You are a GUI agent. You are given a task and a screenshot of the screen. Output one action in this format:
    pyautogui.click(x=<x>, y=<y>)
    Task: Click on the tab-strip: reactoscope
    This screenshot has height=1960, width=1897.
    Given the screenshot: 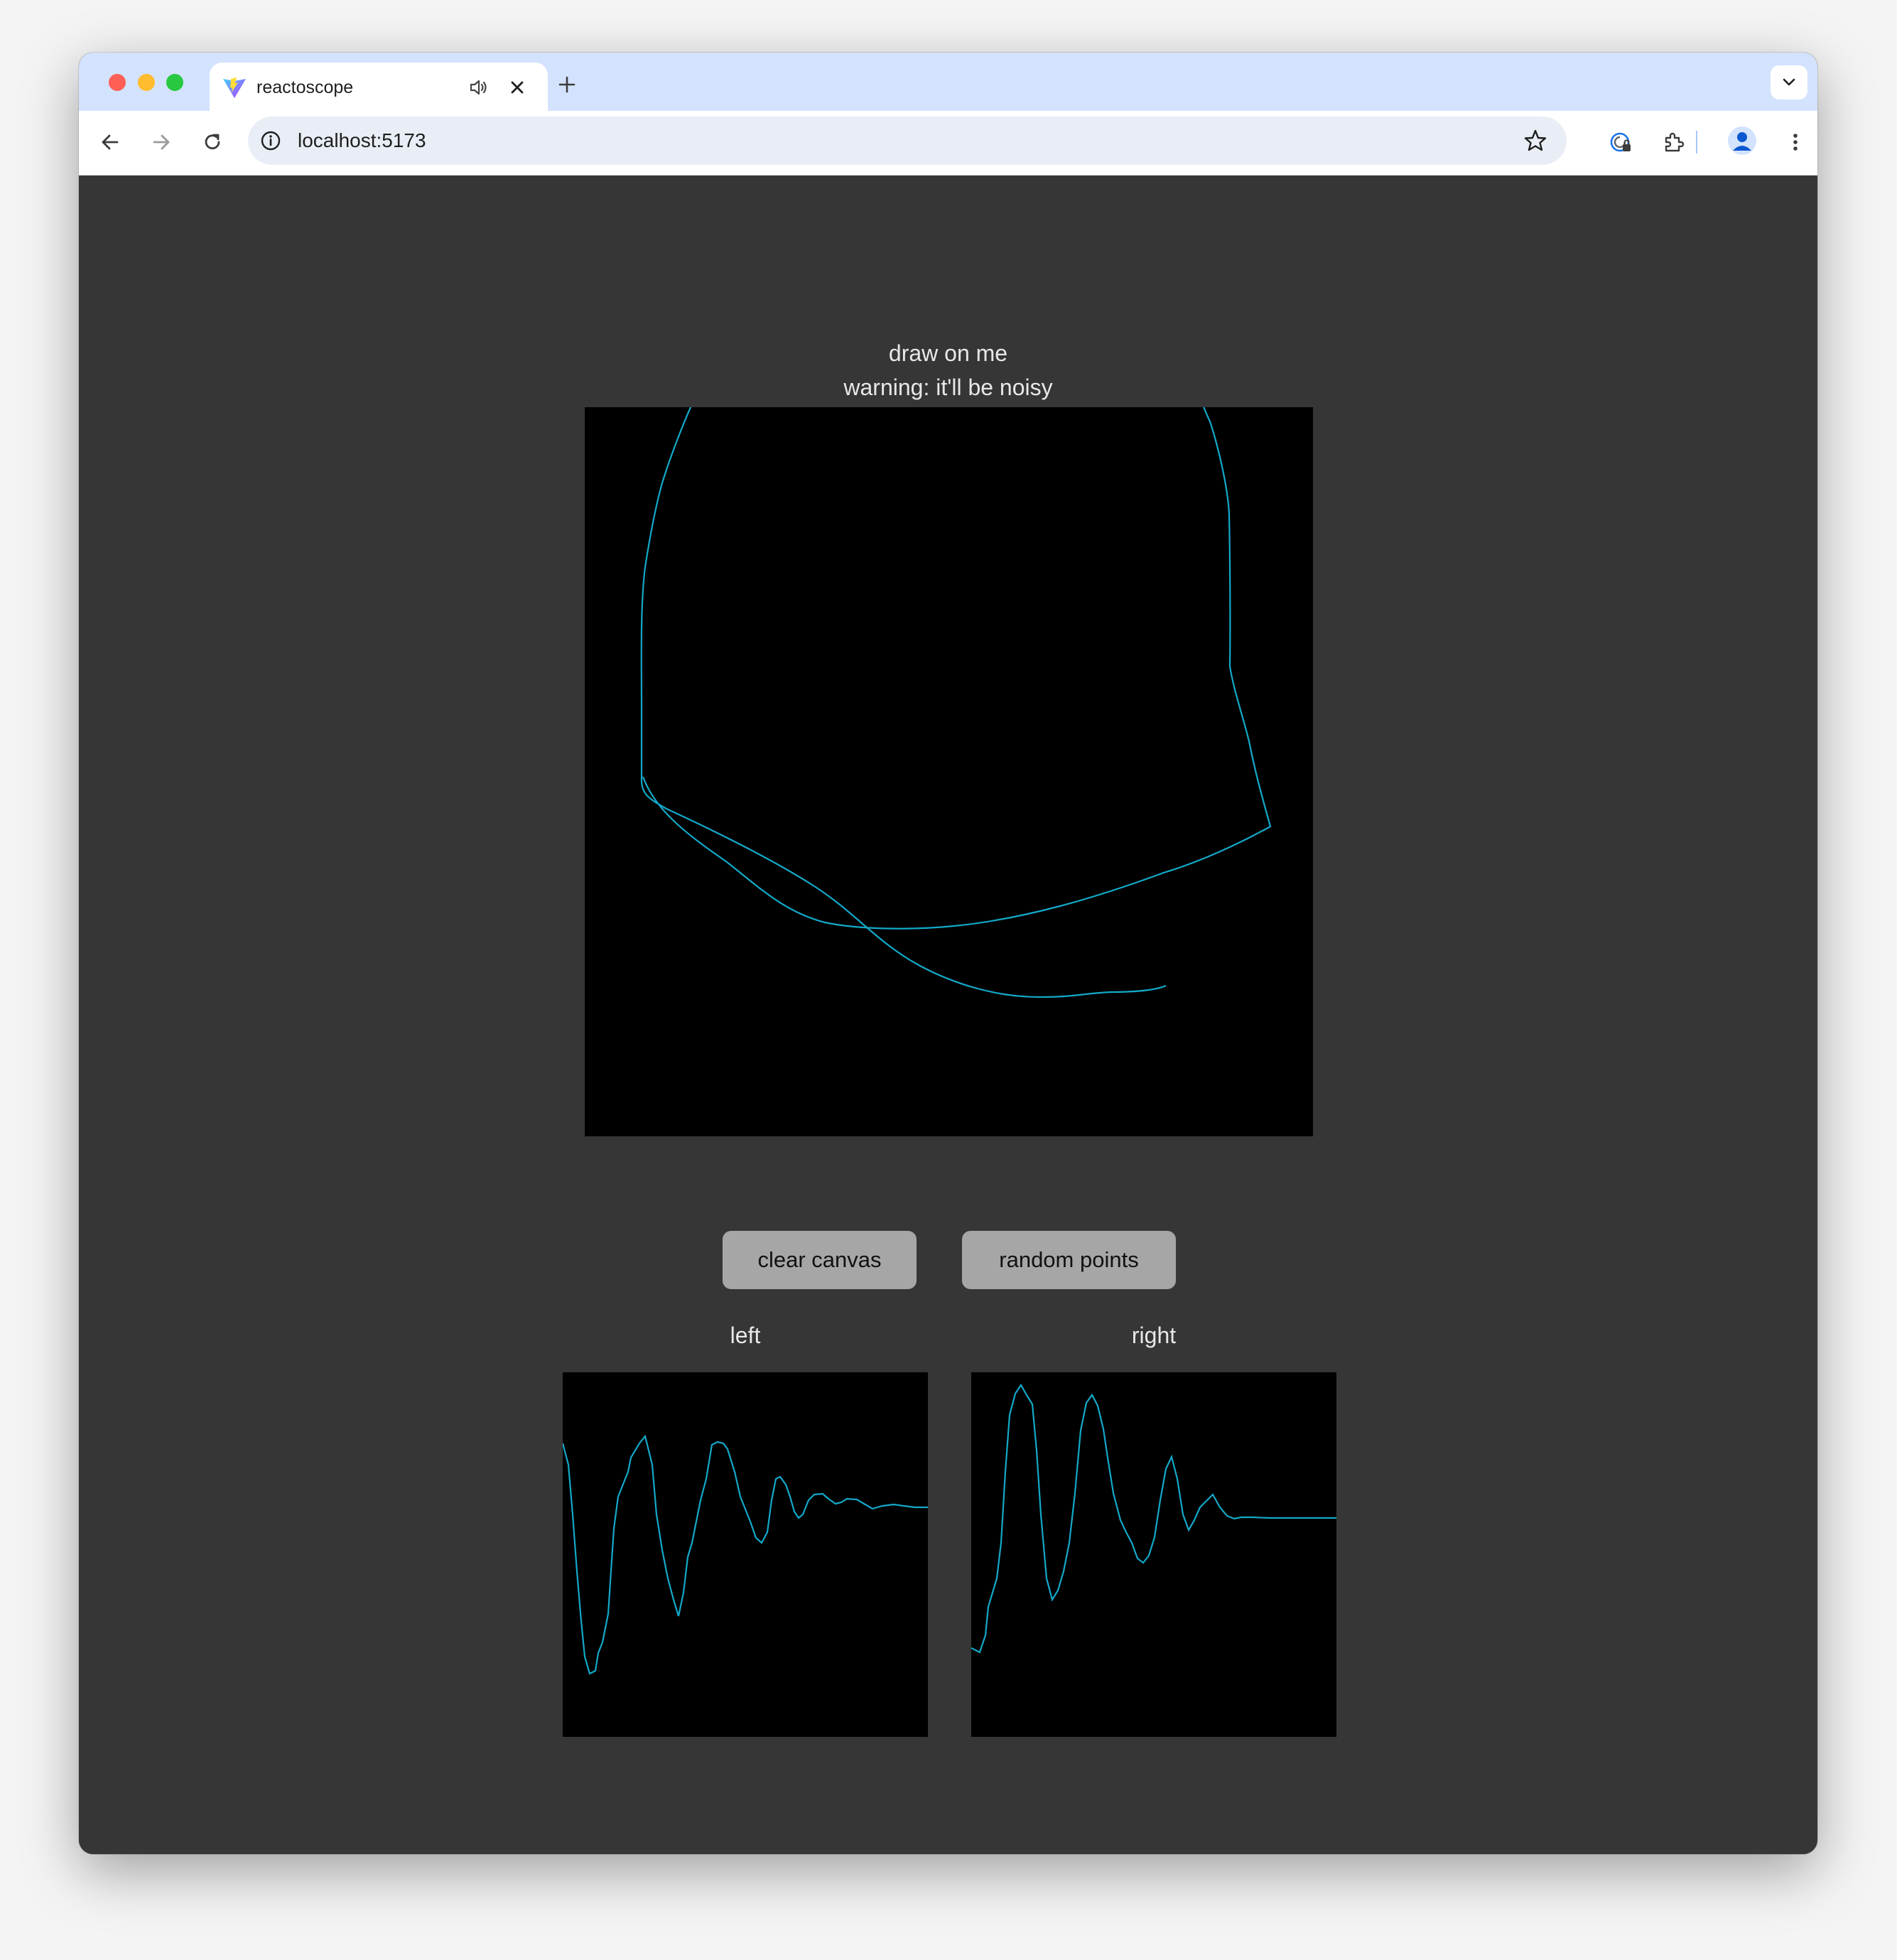 What is the action you would take?
    pyautogui.click(x=948, y=82)
    